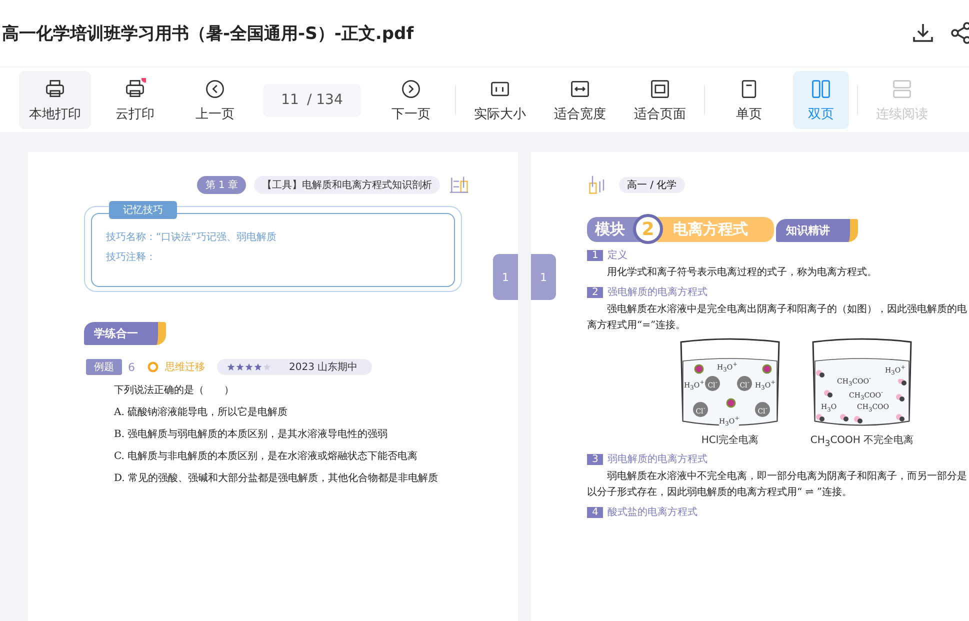 Image resolution: width=969 pixels, height=621 pixels. I want to click on example-number: 6, so click(131, 367).